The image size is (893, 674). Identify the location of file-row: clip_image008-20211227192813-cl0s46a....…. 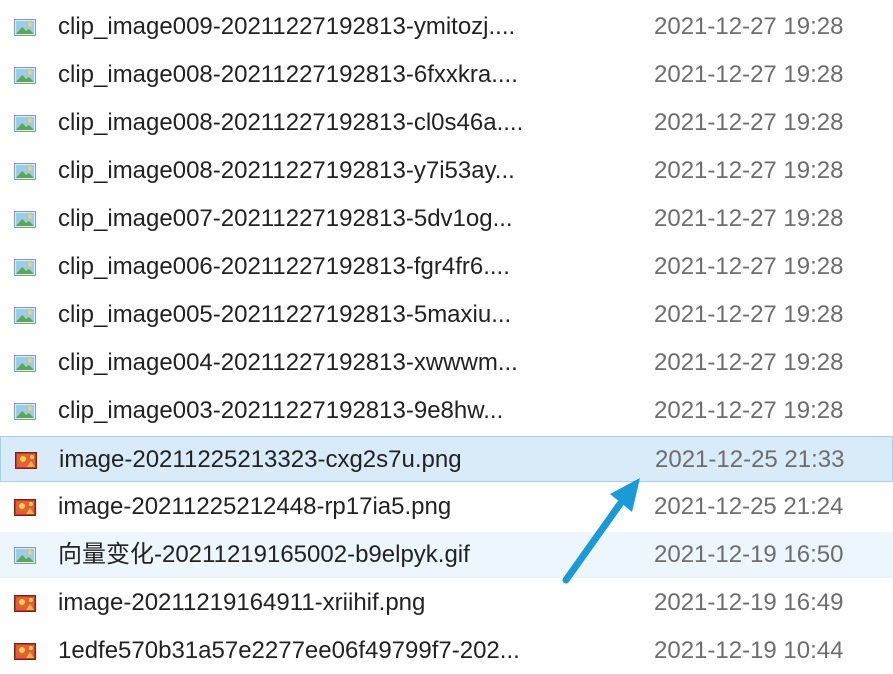
(446, 123).